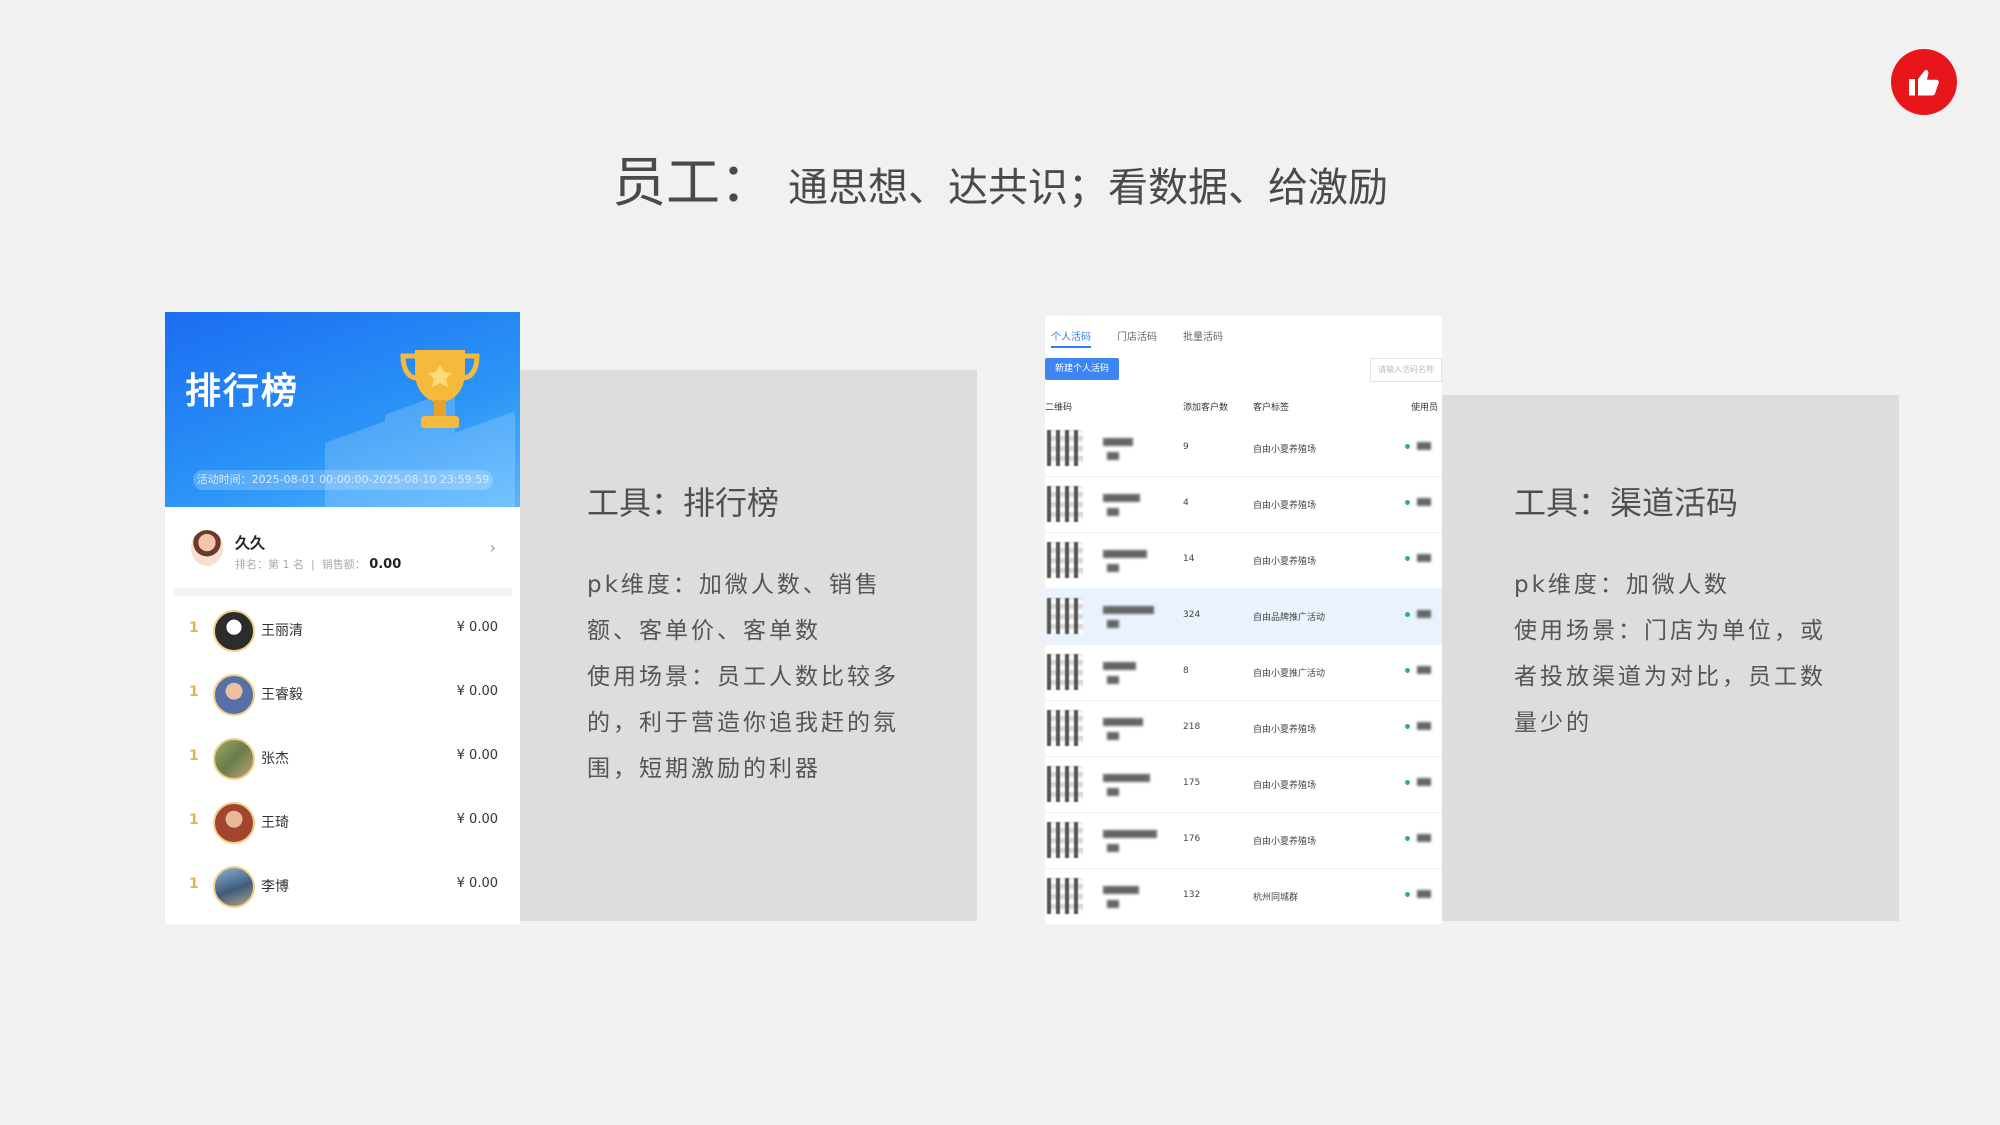 Image resolution: width=2000 pixels, height=1125 pixels. I want to click on customer-count: 9, so click(1186, 447).